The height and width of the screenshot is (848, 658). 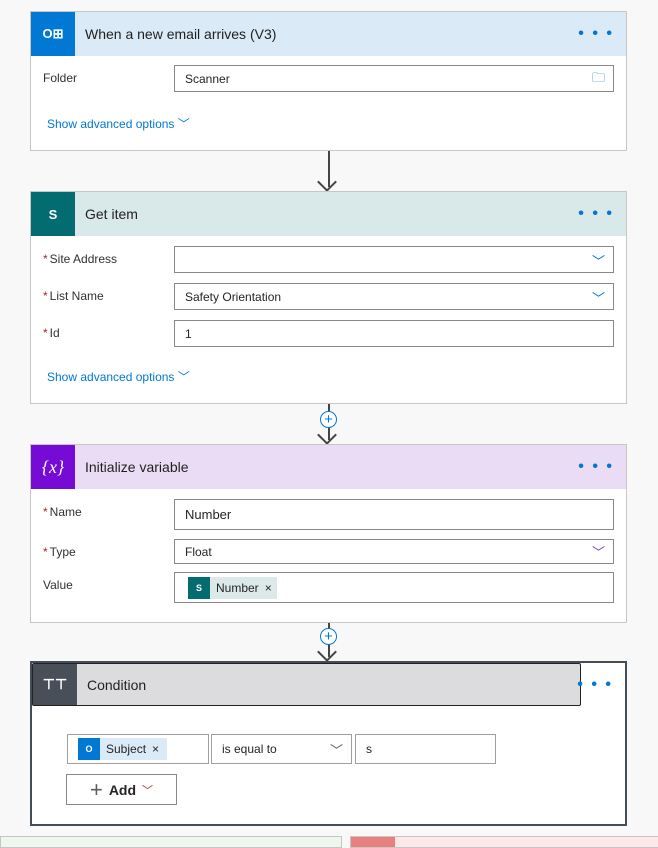 I want to click on plus-icon: +, so click(x=96, y=789).